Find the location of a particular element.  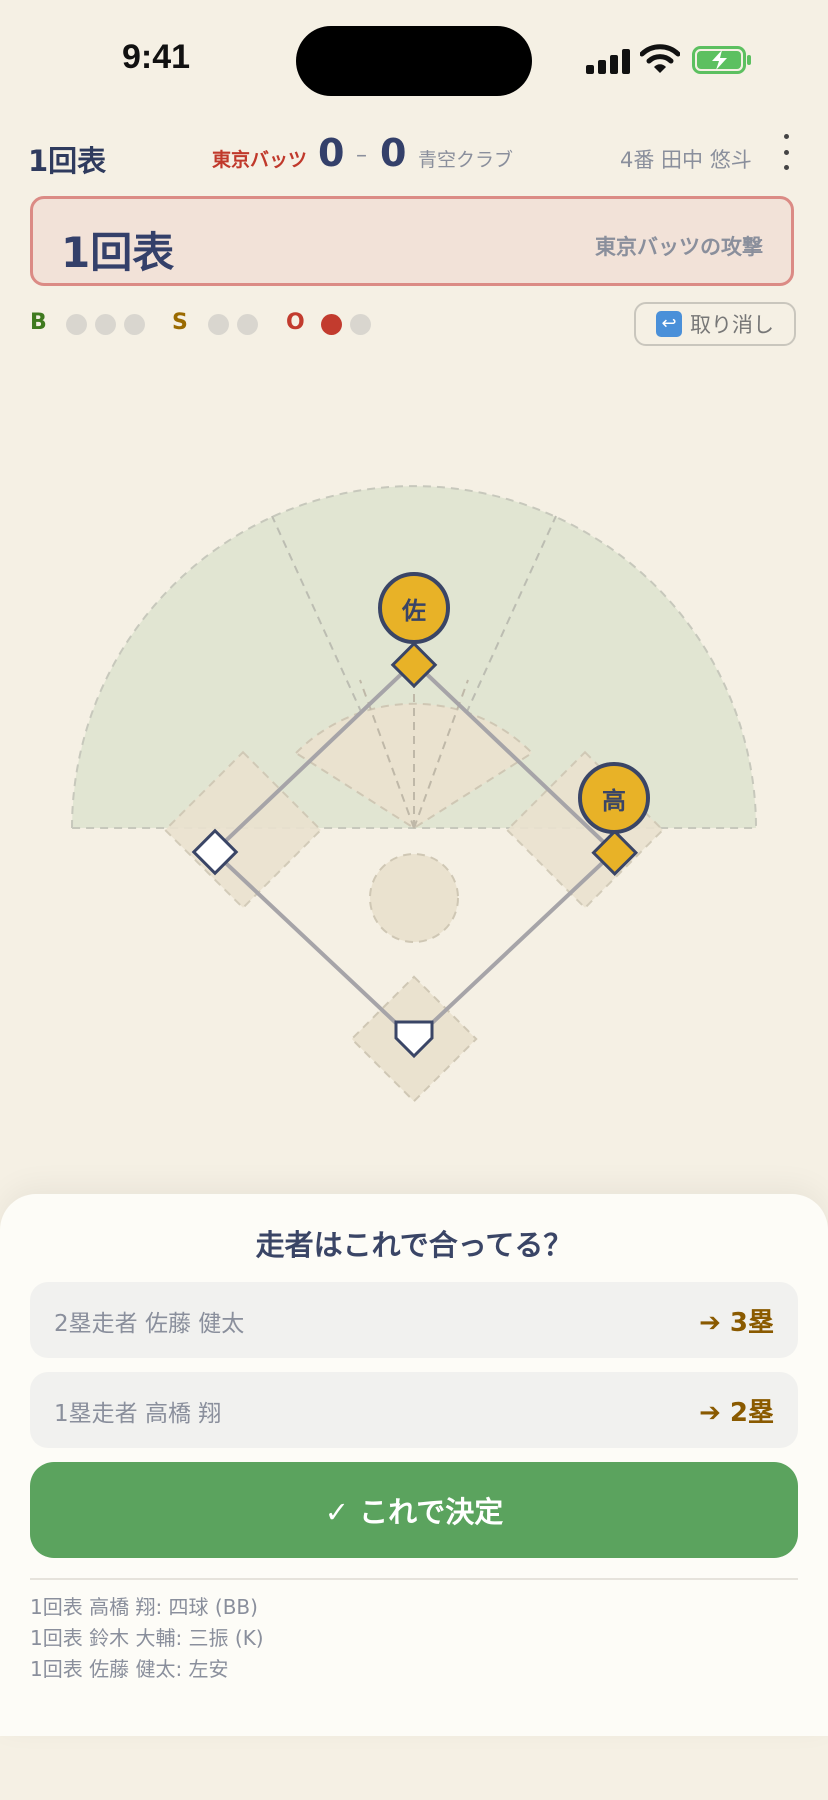

confirm-label: ✓ これで決定 is located at coordinates (414, 1512).